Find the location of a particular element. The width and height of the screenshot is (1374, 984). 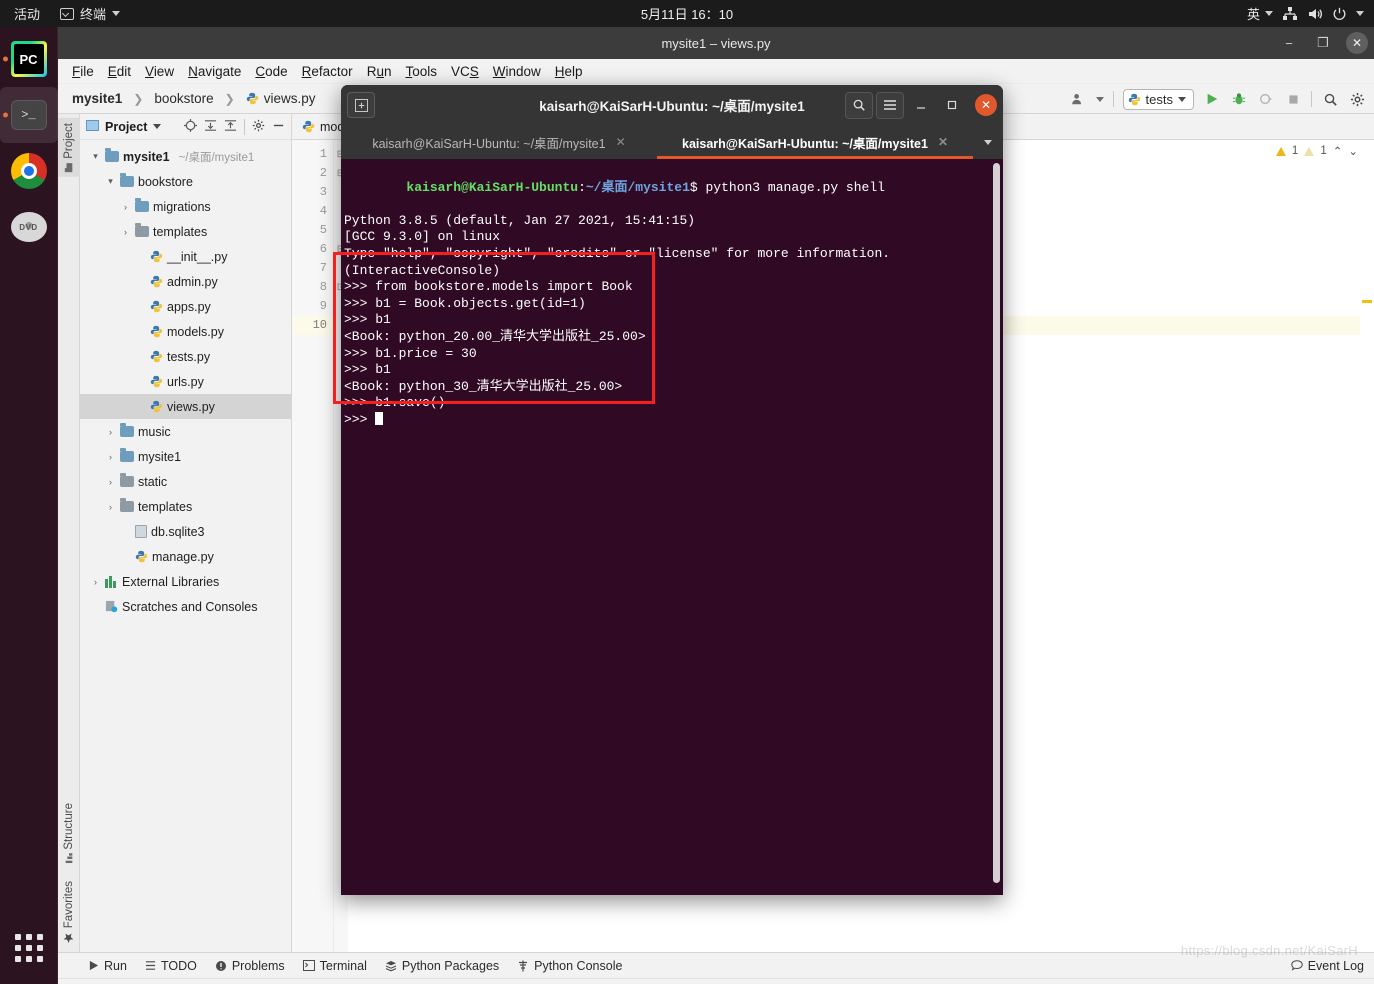

menu-code: Code is located at coordinates (271, 71).